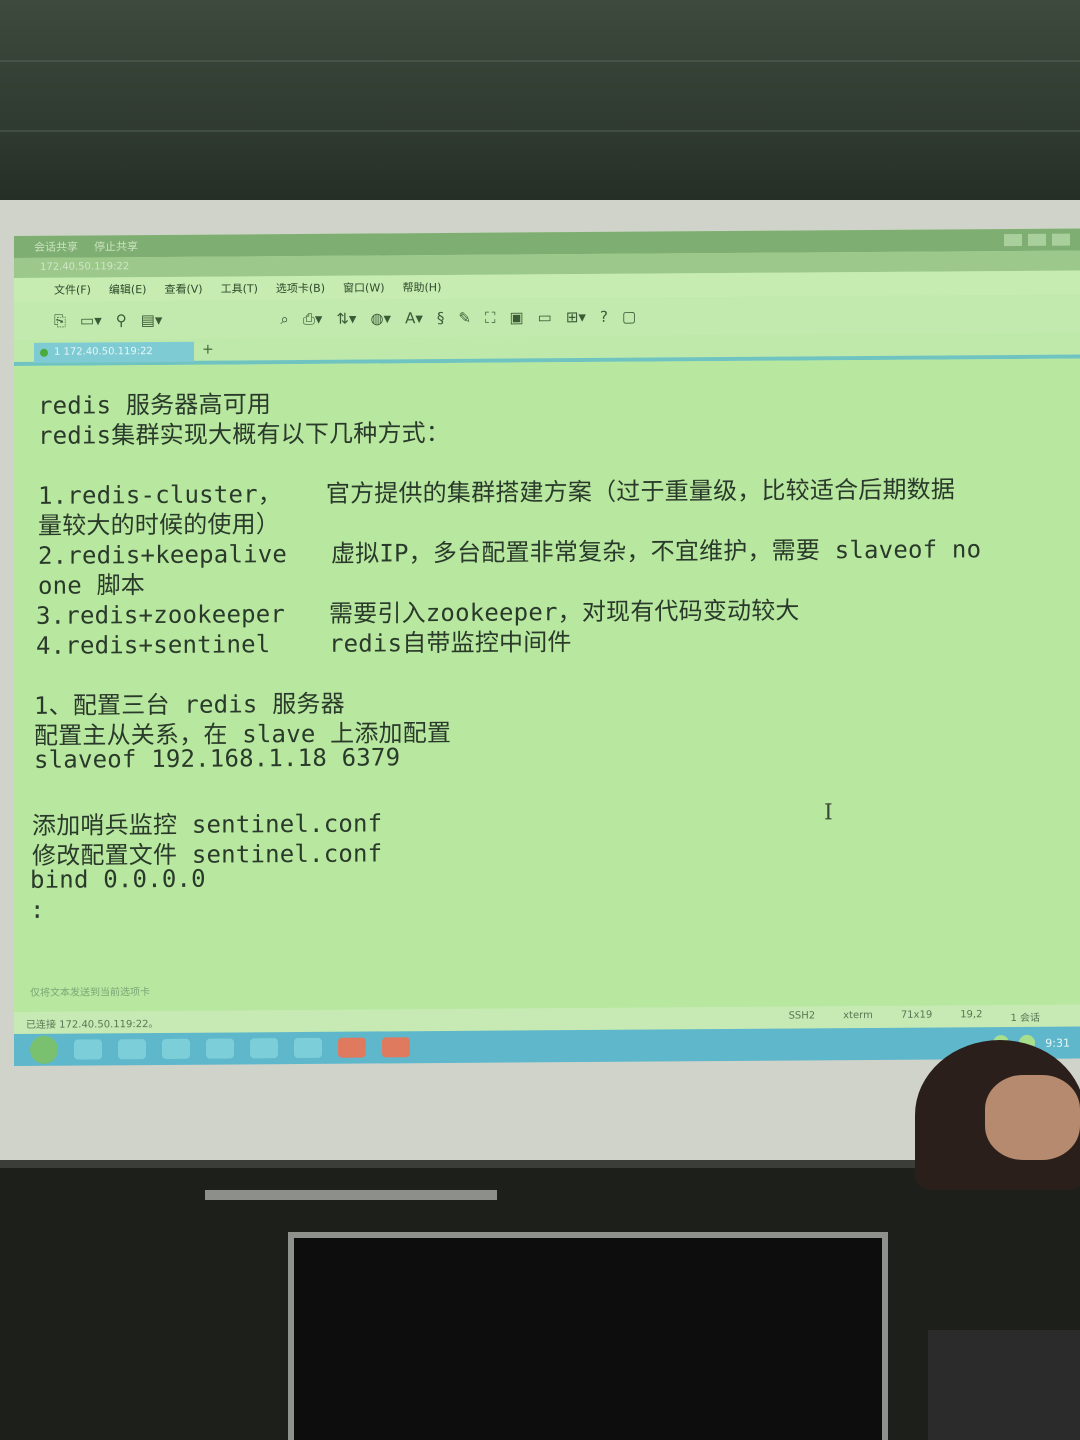 This screenshot has width=1080, height=1440. I want to click on search-icon: ⌕, so click(284, 319).